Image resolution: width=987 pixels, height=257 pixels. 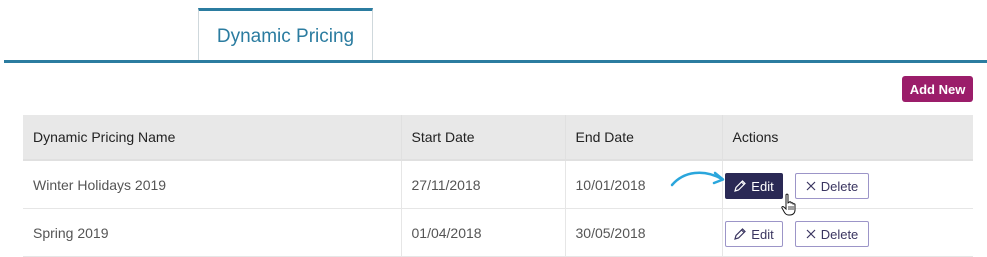 What do you see at coordinates (212, 184) in the screenshot?
I see `pricing-name-cell: Winter Holidays 2019` at bounding box center [212, 184].